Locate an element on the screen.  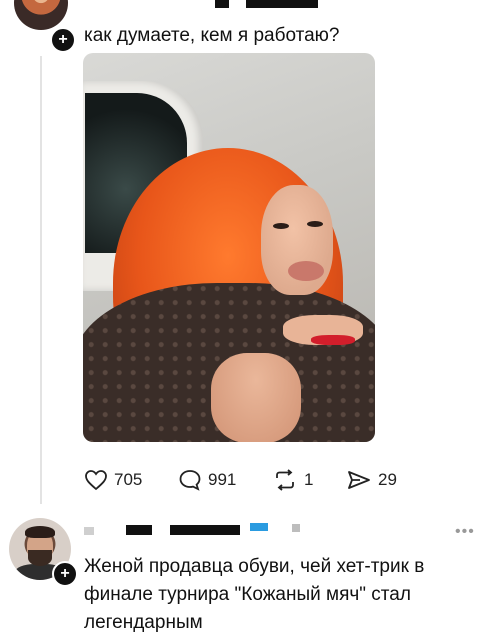
author-avatar is located at coordinates (41, 15).